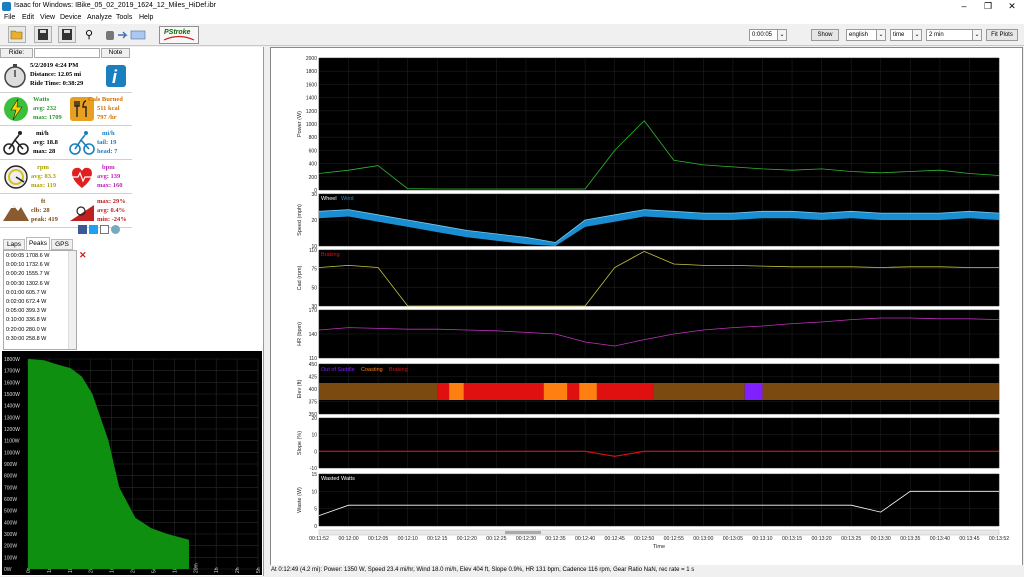  Describe the element at coordinates (26, 330) in the screenshot. I see `list-item: 0:20:00 280.0 W` at that location.